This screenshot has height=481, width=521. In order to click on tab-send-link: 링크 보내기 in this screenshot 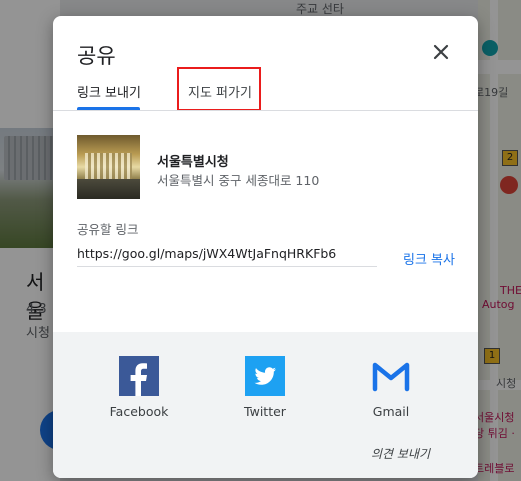, I will do `click(109, 91)`.